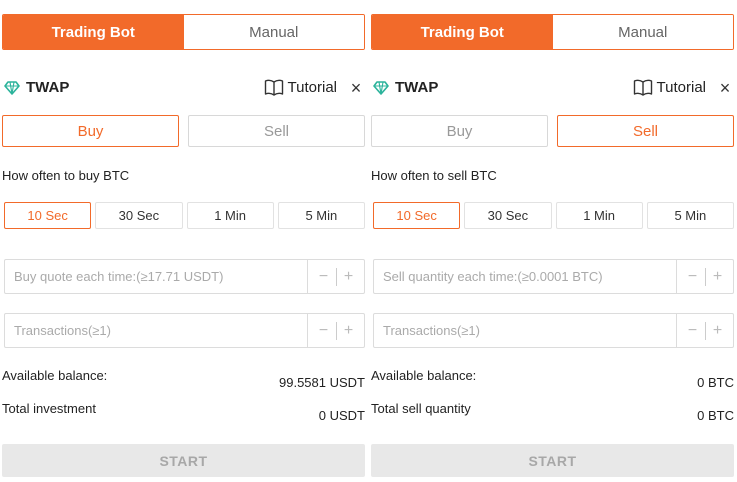  What do you see at coordinates (434, 175) in the screenshot?
I see `frequency-label: How often to sell BTC` at bounding box center [434, 175].